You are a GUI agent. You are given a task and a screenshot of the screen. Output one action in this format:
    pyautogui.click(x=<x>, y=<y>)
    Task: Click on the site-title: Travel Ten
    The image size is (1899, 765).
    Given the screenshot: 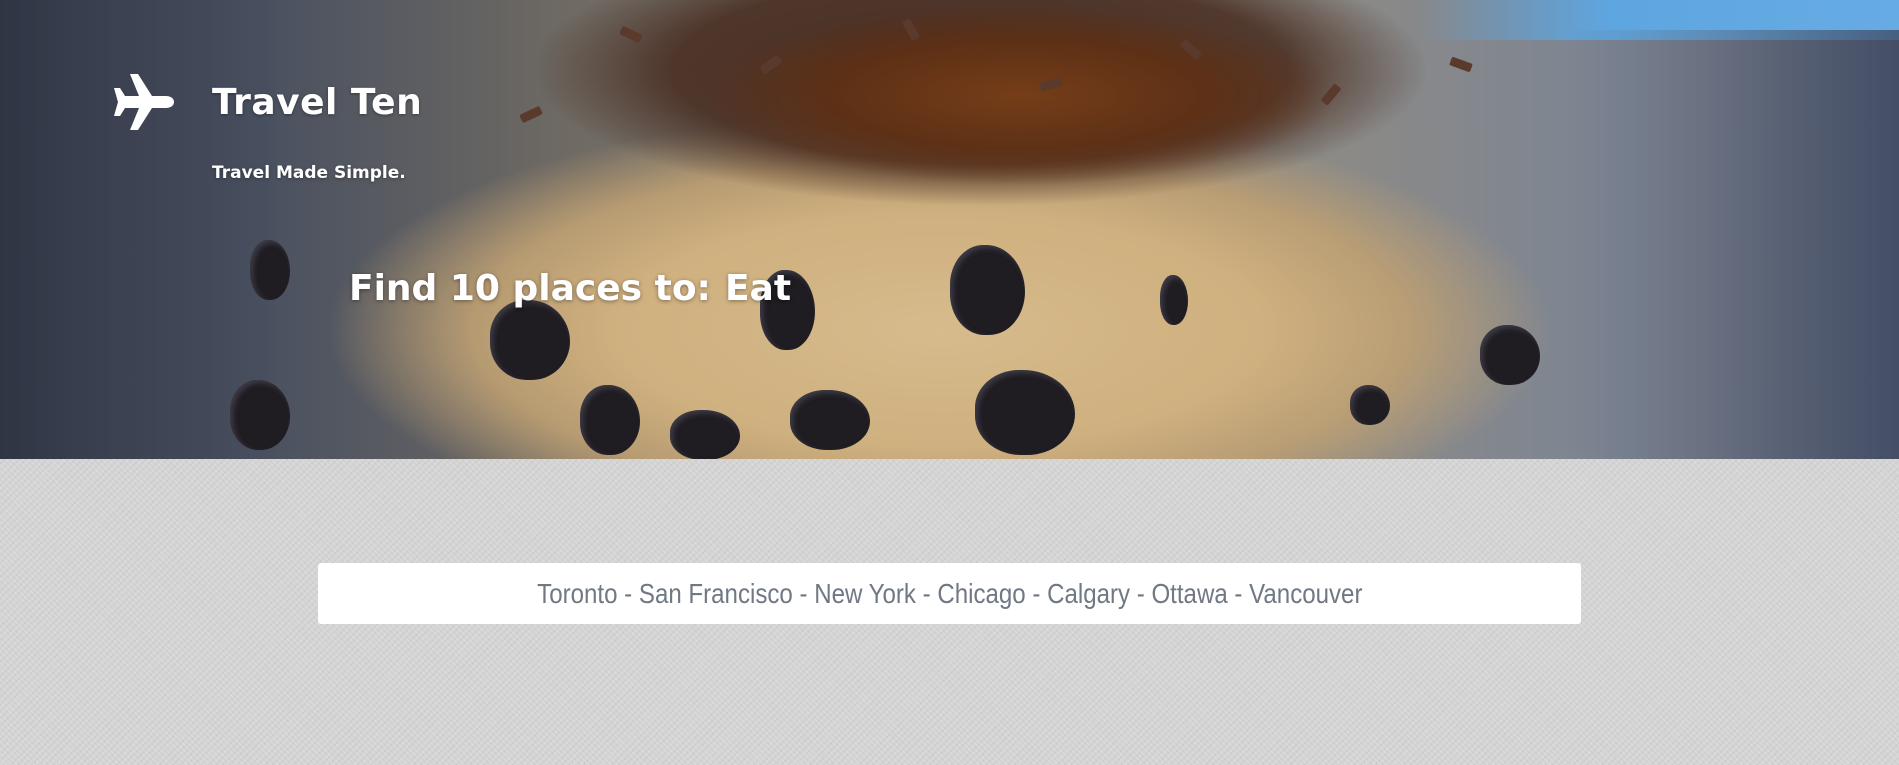 What is the action you would take?
    pyautogui.click(x=317, y=102)
    